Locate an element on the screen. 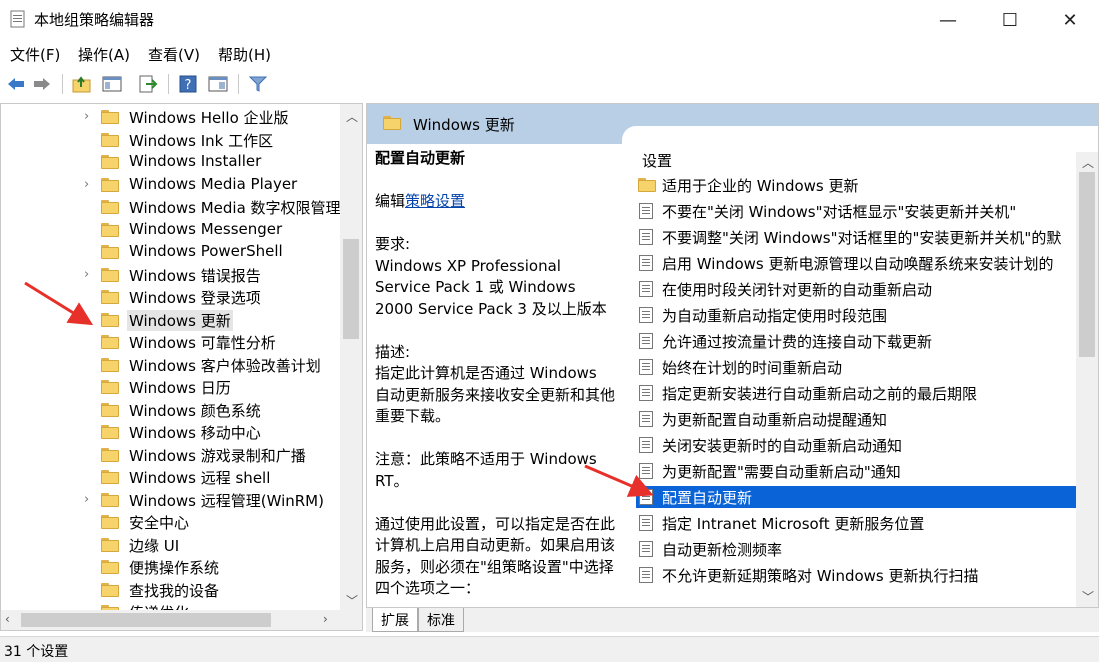 The width and height of the screenshot is (1099, 662). tree-horizontal-scrollbar: ‹ › is located at coordinates (181, 620).